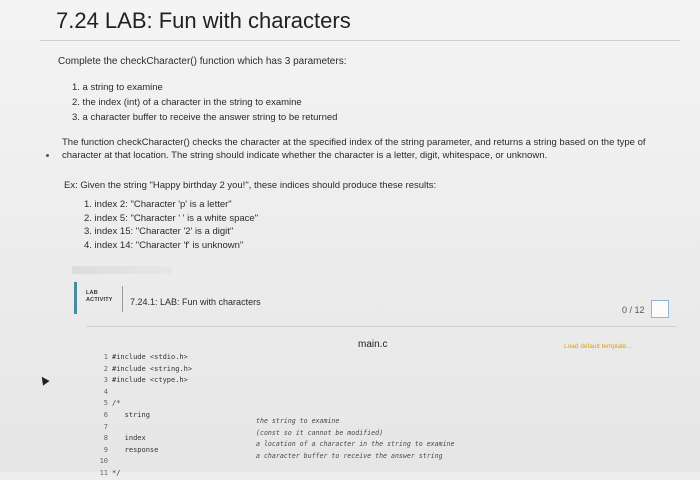  What do you see at coordinates (129, 438) in the screenshot?
I see `code-text: index` at bounding box center [129, 438].